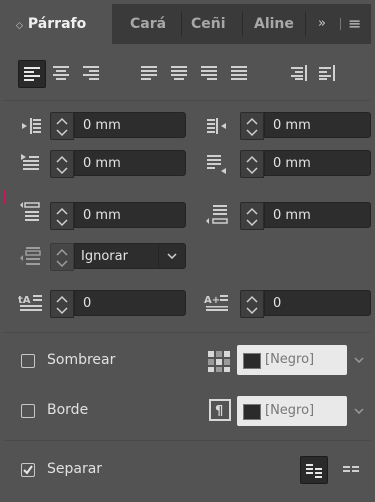 Image resolution: width=375 pixels, height=502 pixels. What do you see at coordinates (130, 303) in the screenshot?
I see `drop-cap-lines-field: 0` at bounding box center [130, 303].